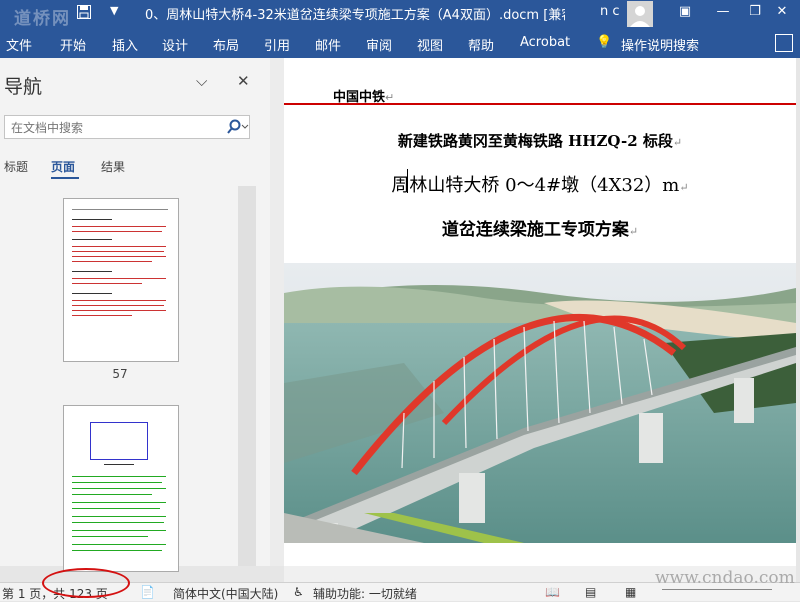  Describe the element at coordinates (540, 141) in the screenshot. I see `title-line-1: 新建铁路黄冈至黄梅铁路 HHZQ-2 标段↵` at that location.